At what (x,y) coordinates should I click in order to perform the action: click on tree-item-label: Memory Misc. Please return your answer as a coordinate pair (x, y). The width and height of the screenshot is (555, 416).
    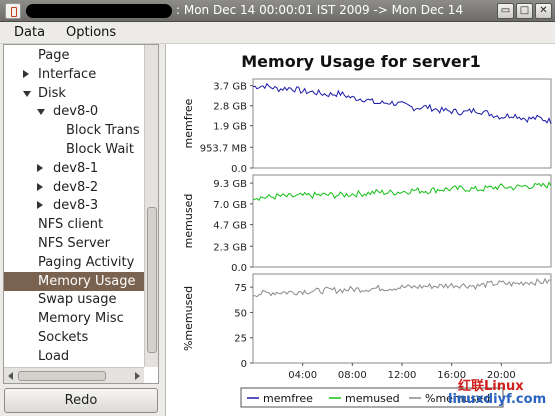
    Looking at the image, I should click on (81, 319).